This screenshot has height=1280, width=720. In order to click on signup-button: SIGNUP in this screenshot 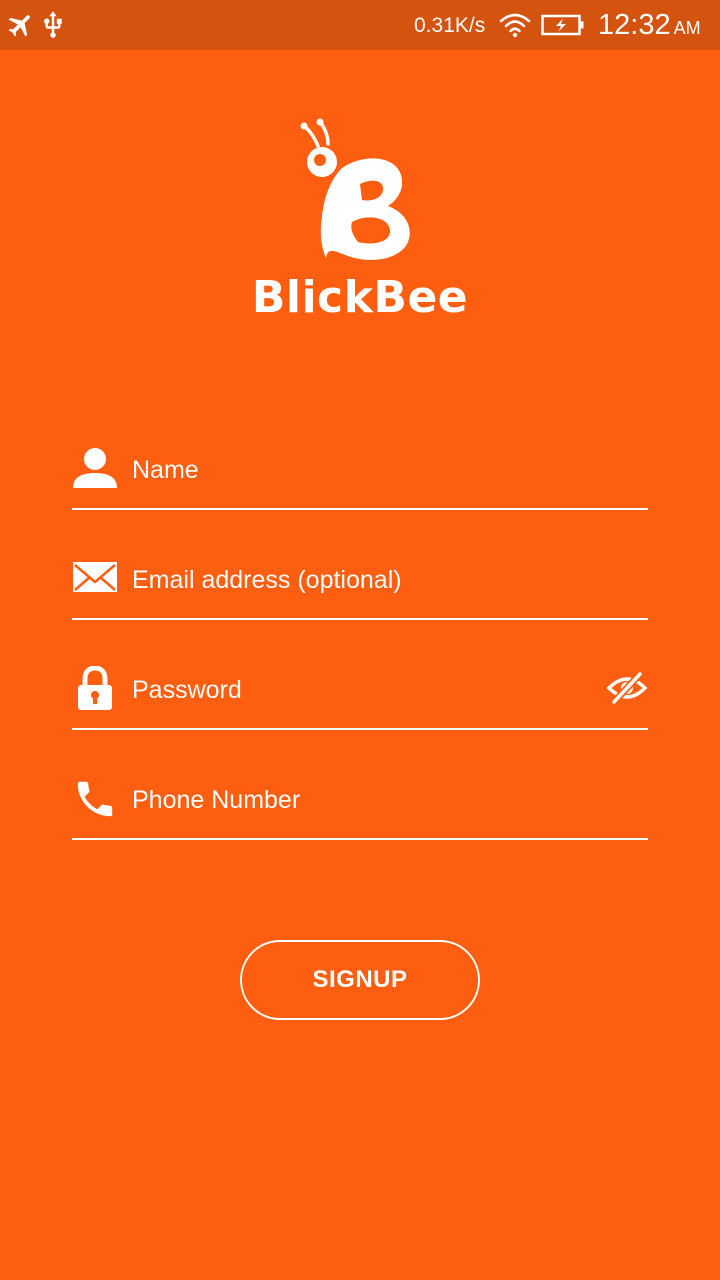, I will do `click(360, 980)`.